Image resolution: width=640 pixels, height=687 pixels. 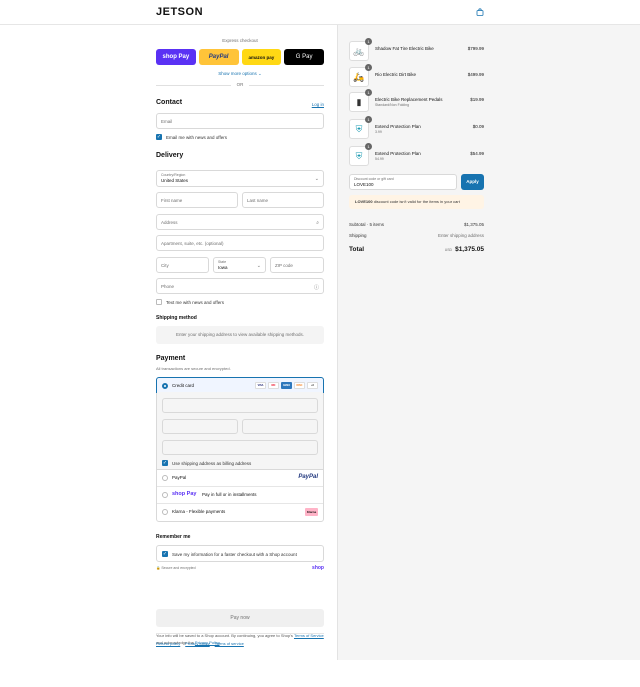 What do you see at coordinates (374, 179) in the screenshot?
I see `discount-label: Discount code or gift card` at bounding box center [374, 179].